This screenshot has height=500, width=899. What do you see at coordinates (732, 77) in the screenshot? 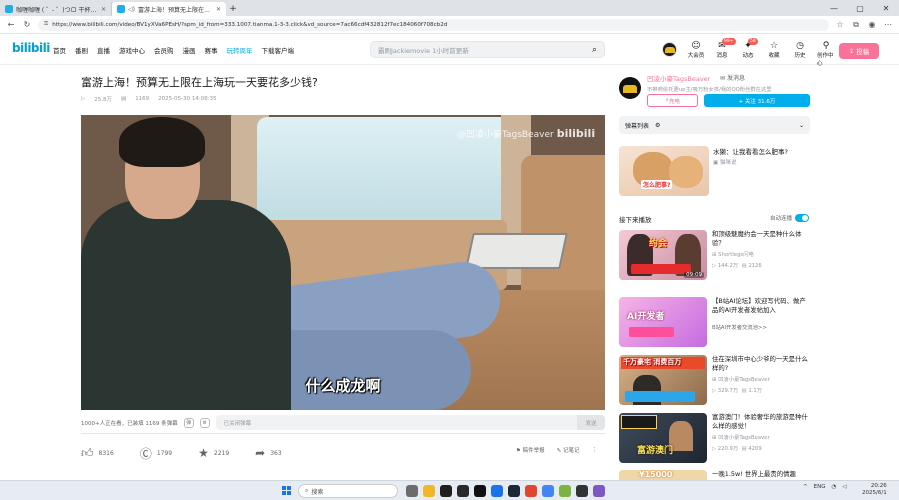
I see `send-message-button: ✉ 发消息` at bounding box center [732, 77].